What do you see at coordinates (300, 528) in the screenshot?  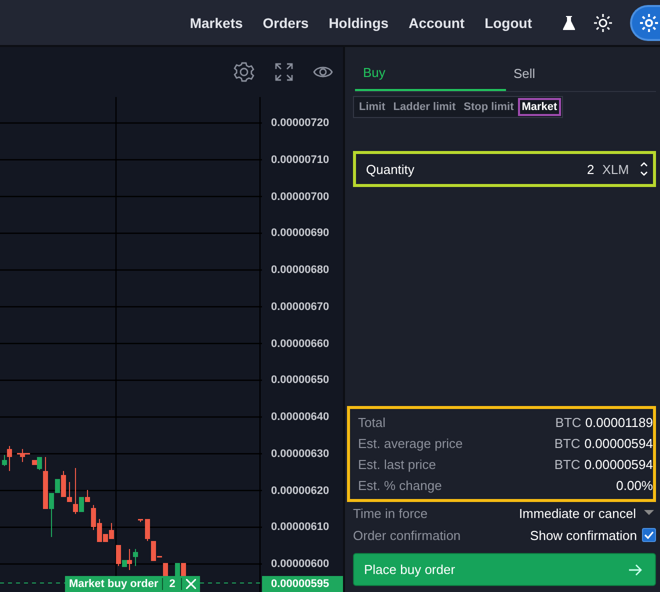 I see `price-label: 0.00000610` at bounding box center [300, 528].